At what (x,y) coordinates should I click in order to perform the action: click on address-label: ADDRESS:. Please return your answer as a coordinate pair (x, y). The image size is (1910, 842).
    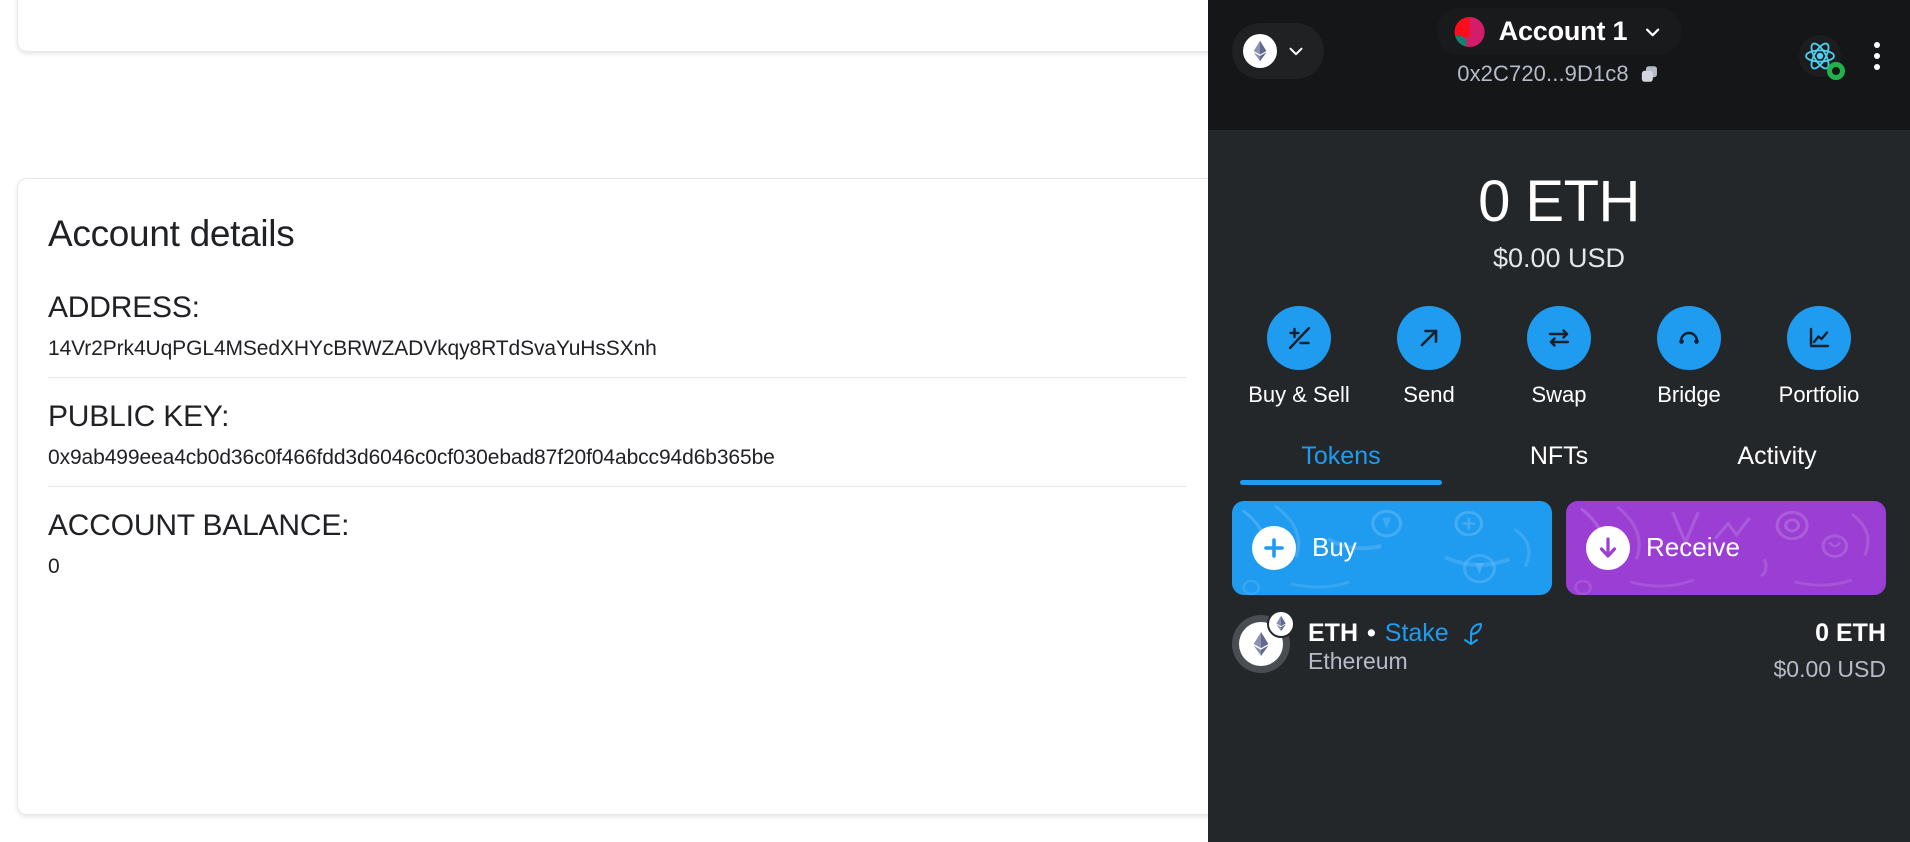
    Looking at the image, I should click on (124, 307).